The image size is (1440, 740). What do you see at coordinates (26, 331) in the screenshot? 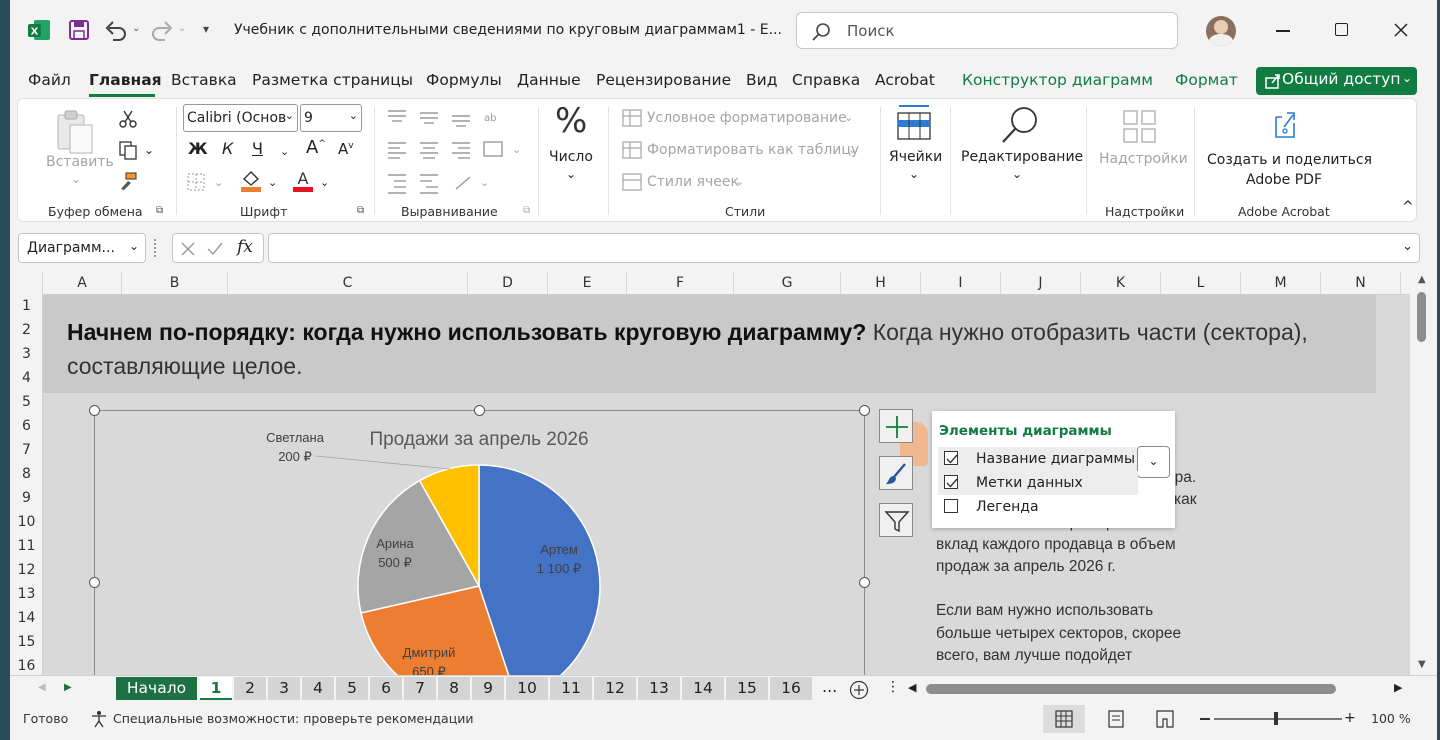
I see `row-header: 2` at bounding box center [26, 331].